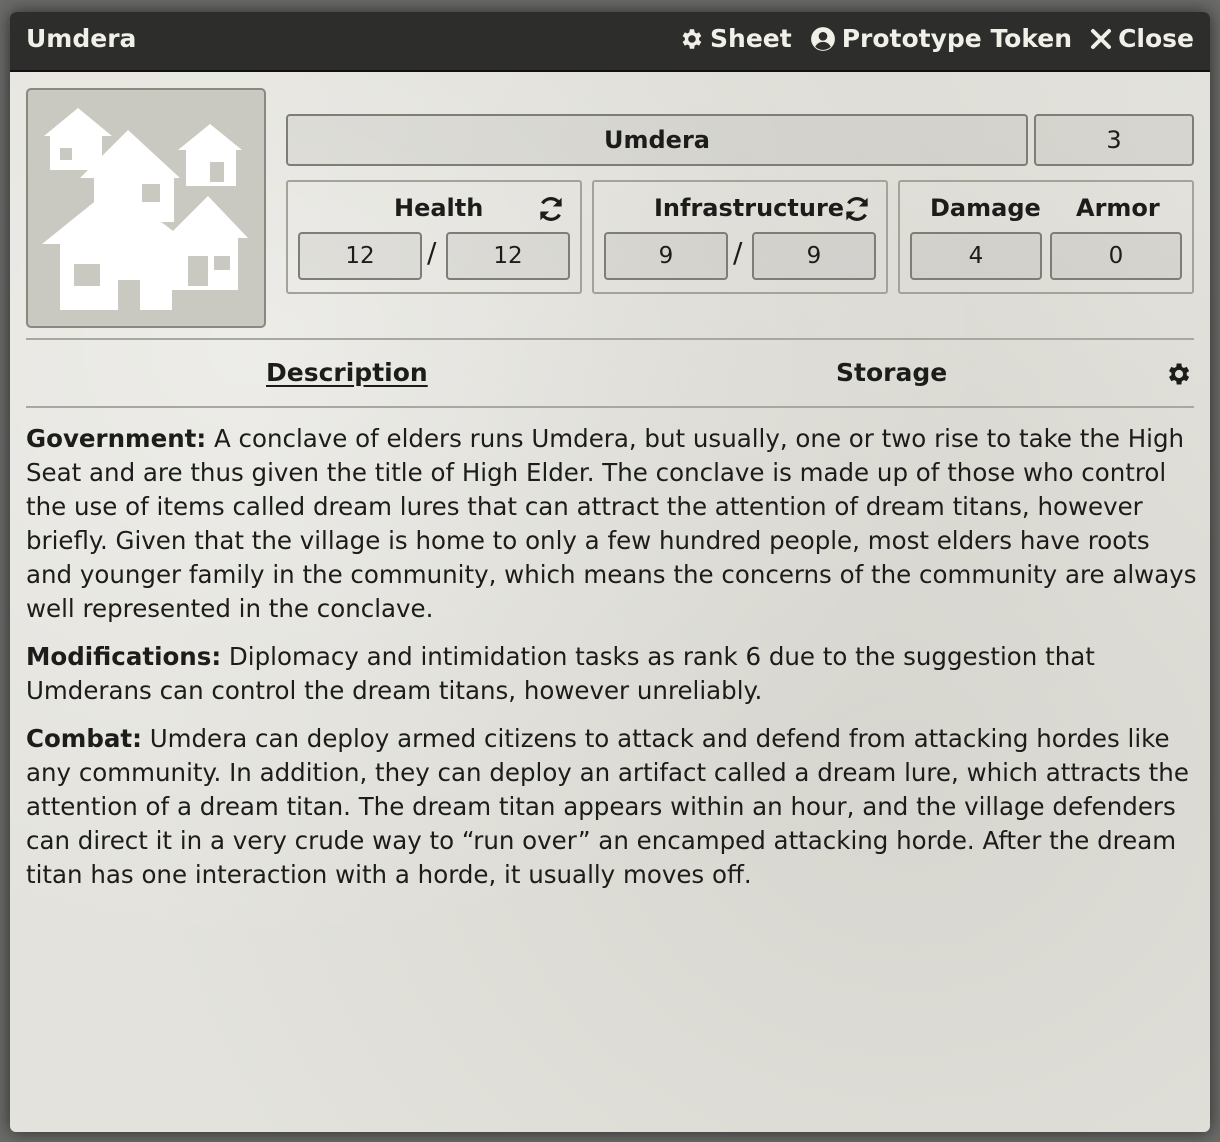  I want to click on tab-settings-gear-icon, so click(1178, 376).